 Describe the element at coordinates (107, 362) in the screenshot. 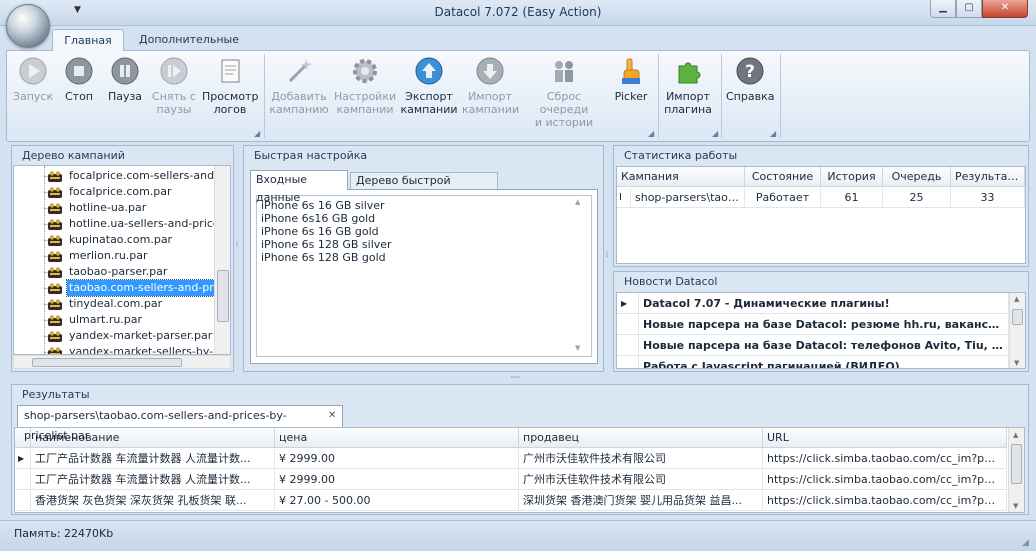

I see `tree-hscroll-thumb` at that location.